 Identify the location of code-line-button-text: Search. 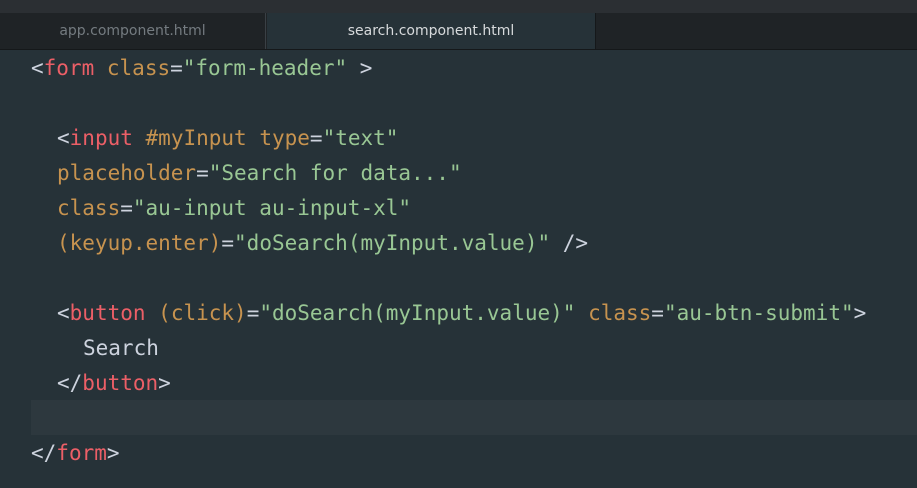
(121, 348).